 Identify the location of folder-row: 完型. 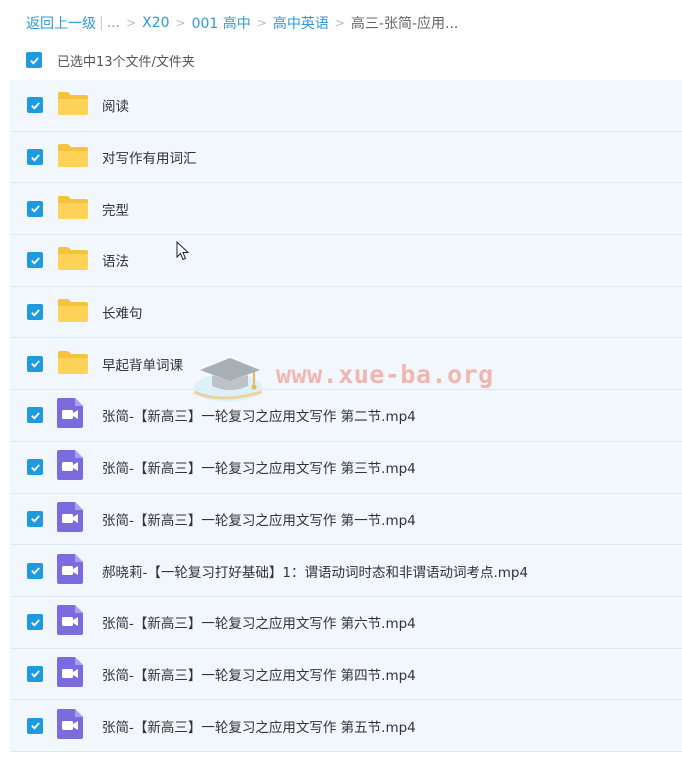
(346, 209).